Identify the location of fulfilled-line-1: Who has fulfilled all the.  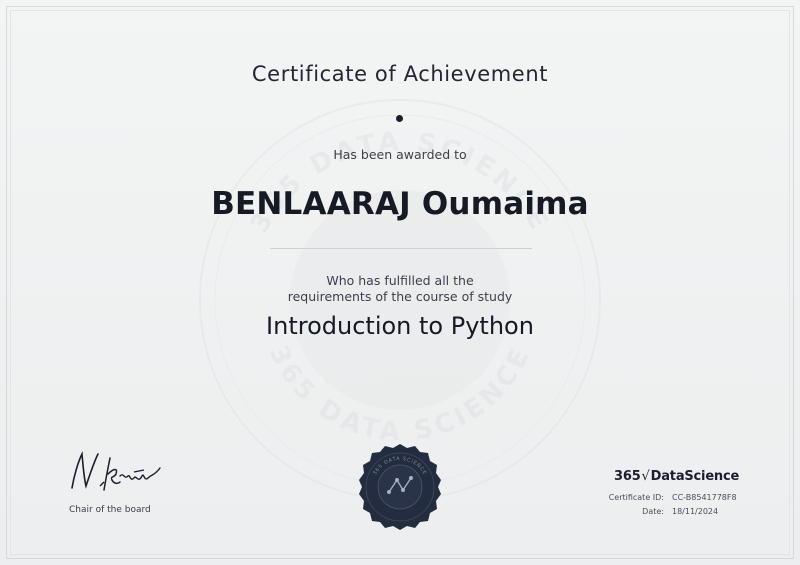
(400, 280).